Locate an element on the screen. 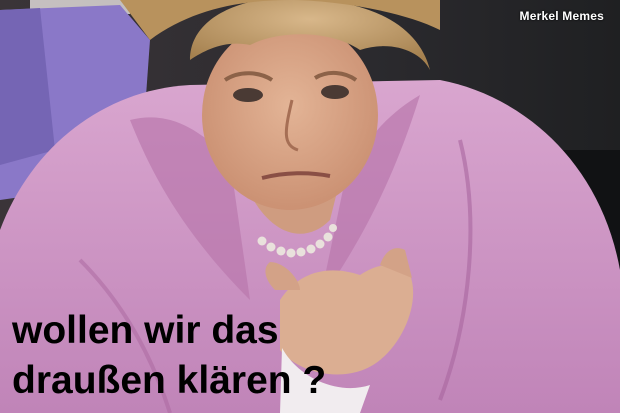 The image size is (620, 413). caption-line-2: draußen klären ? is located at coordinates (169, 381).